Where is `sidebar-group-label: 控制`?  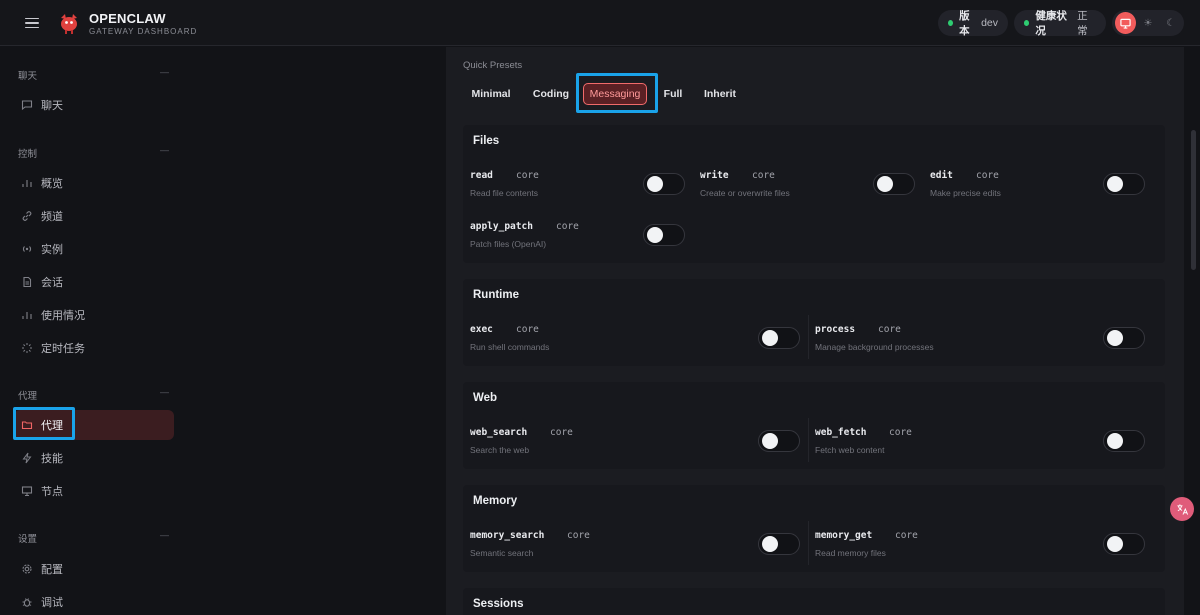 sidebar-group-label: 控制 is located at coordinates (28, 154).